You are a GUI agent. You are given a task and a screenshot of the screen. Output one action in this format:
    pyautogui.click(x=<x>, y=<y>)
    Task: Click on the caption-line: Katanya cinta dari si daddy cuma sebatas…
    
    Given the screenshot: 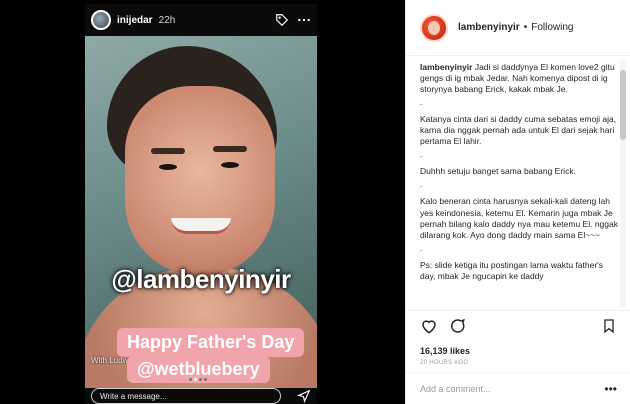 What is the action you would take?
    pyautogui.click(x=518, y=130)
    